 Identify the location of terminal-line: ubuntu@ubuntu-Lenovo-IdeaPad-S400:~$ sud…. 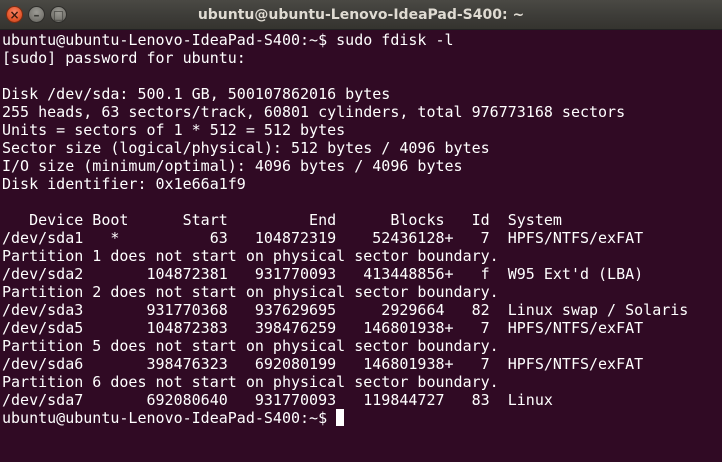
(228, 40).